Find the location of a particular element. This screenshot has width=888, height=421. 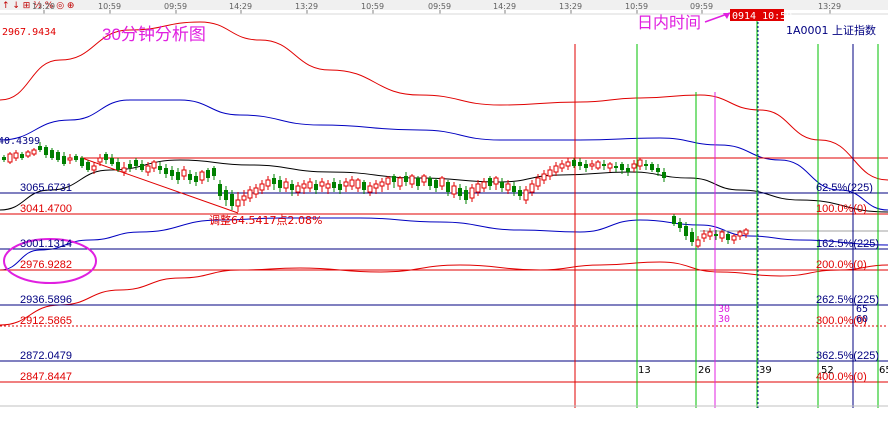

price-level-percent: 200.0%(0) is located at coordinates (841, 265).